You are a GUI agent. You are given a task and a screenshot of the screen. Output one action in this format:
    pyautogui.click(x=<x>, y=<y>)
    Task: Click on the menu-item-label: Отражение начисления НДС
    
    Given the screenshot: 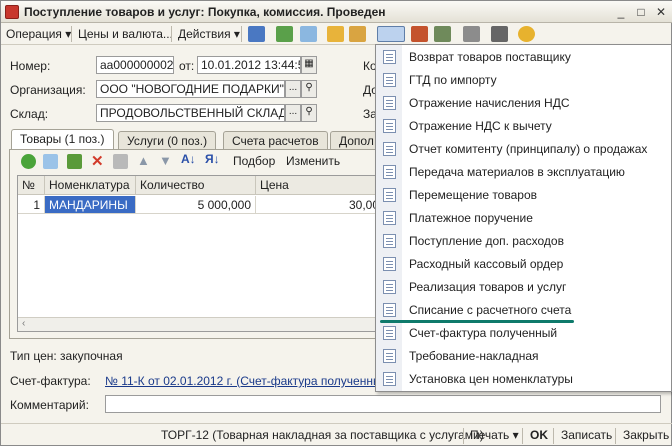 What is the action you would take?
    pyautogui.click(x=489, y=103)
    